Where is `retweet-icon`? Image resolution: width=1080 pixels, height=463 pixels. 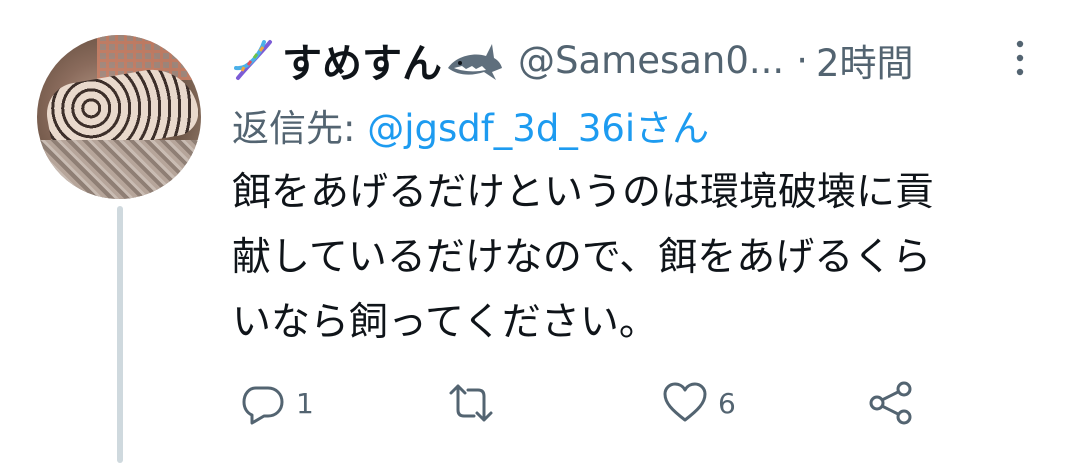 retweet-icon is located at coordinates (471, 403).